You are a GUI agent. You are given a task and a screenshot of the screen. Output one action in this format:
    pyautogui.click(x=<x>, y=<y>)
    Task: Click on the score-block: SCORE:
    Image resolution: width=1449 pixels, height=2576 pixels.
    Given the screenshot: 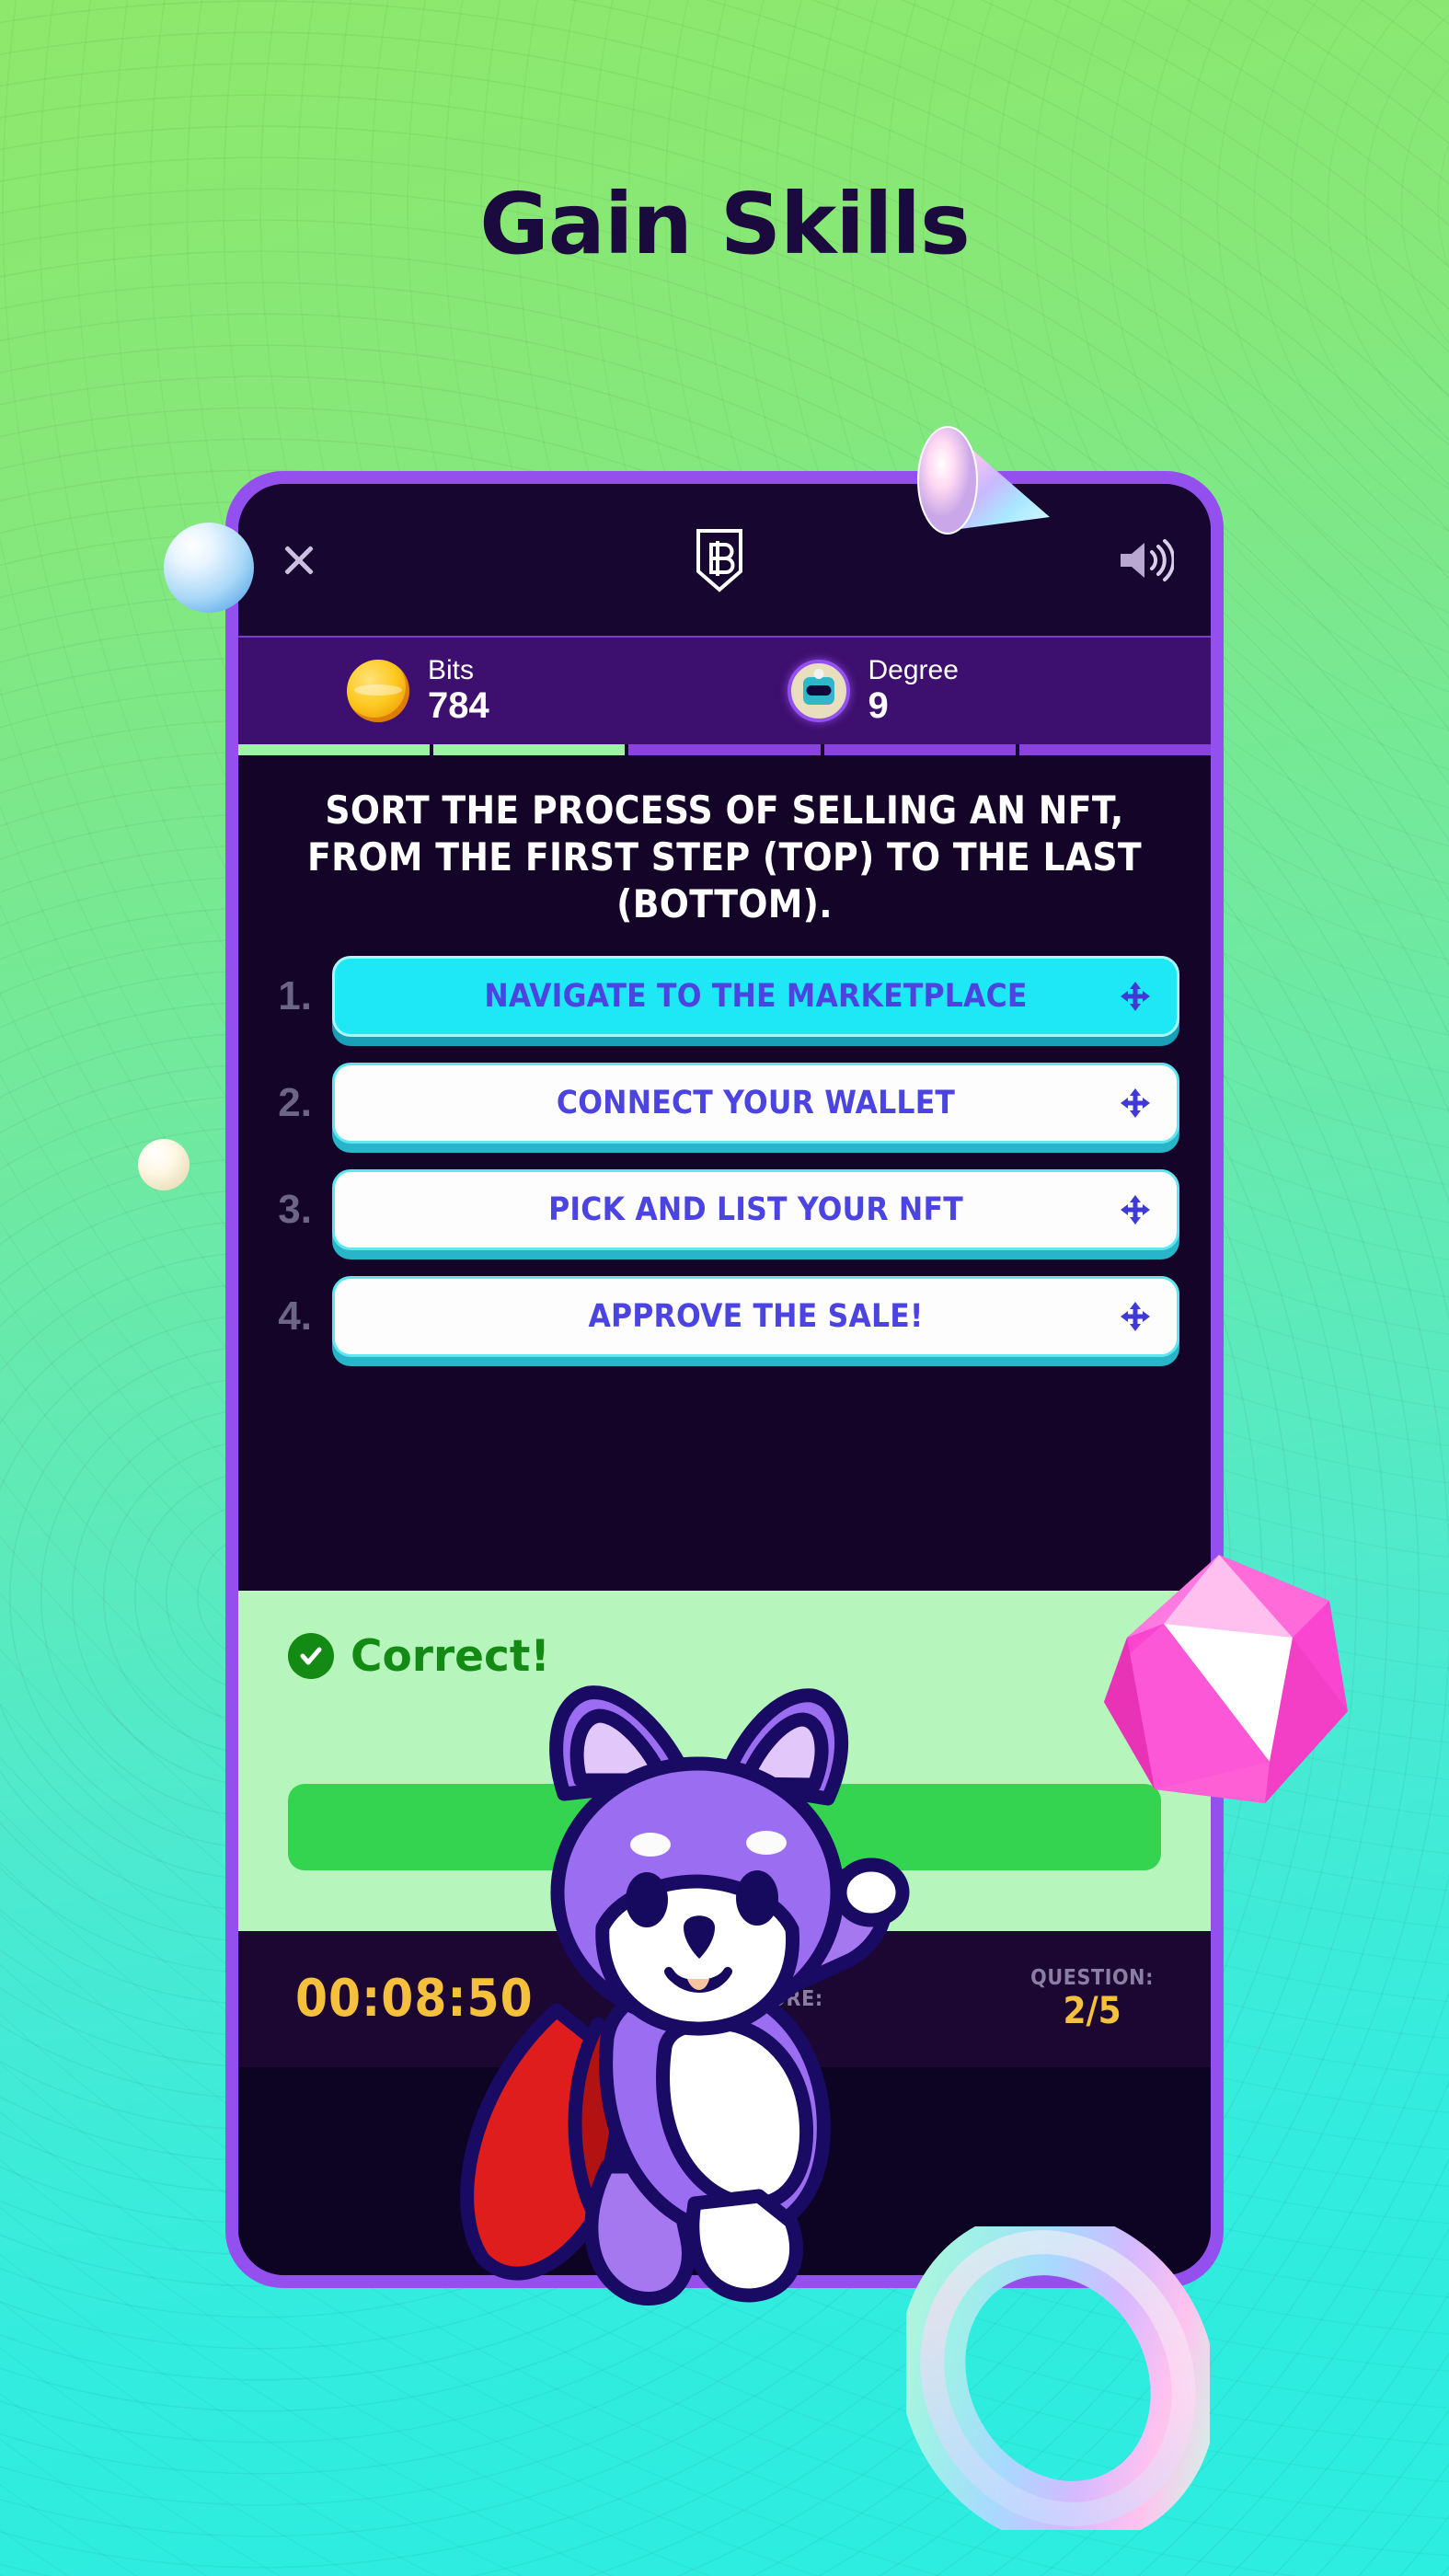 What is the action you would take?
    pyautogui.click(x=782, y=1999)
    